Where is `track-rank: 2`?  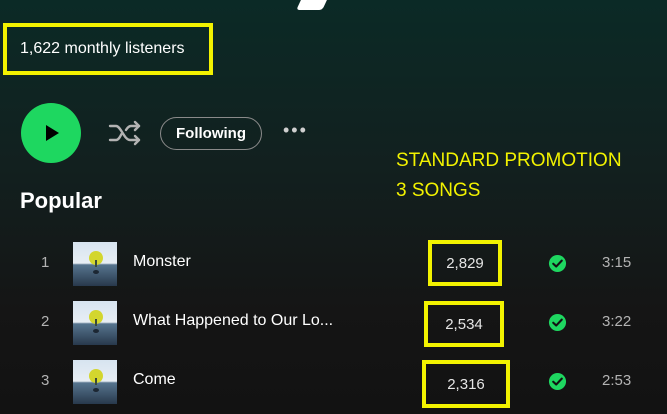 track-rank: 2 is located at coordinates (45, 321).